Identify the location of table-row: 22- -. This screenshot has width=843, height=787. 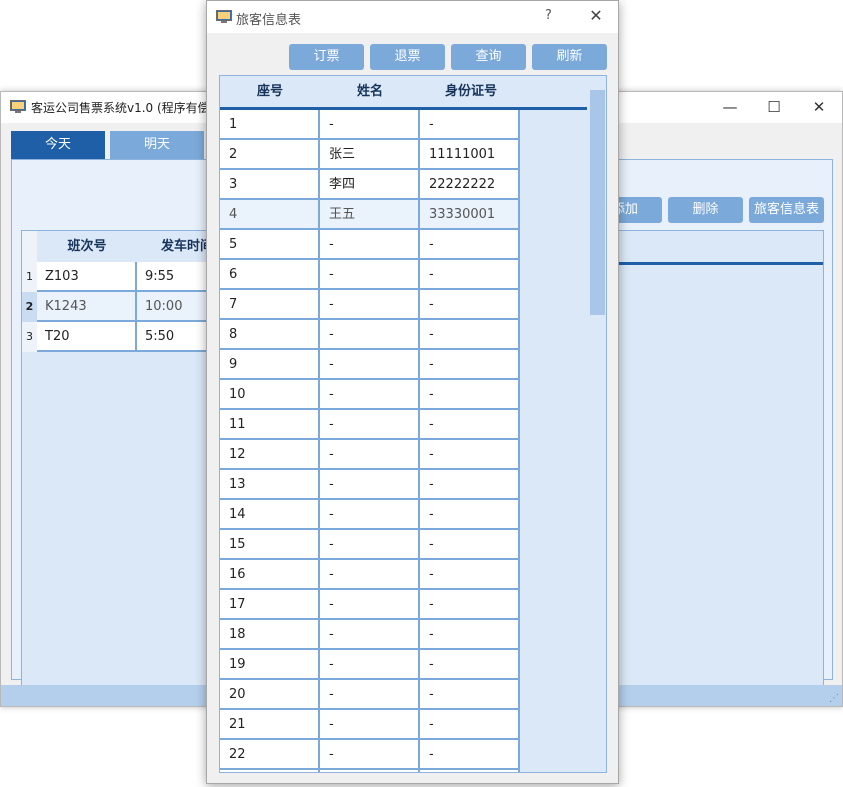
(370, 755).